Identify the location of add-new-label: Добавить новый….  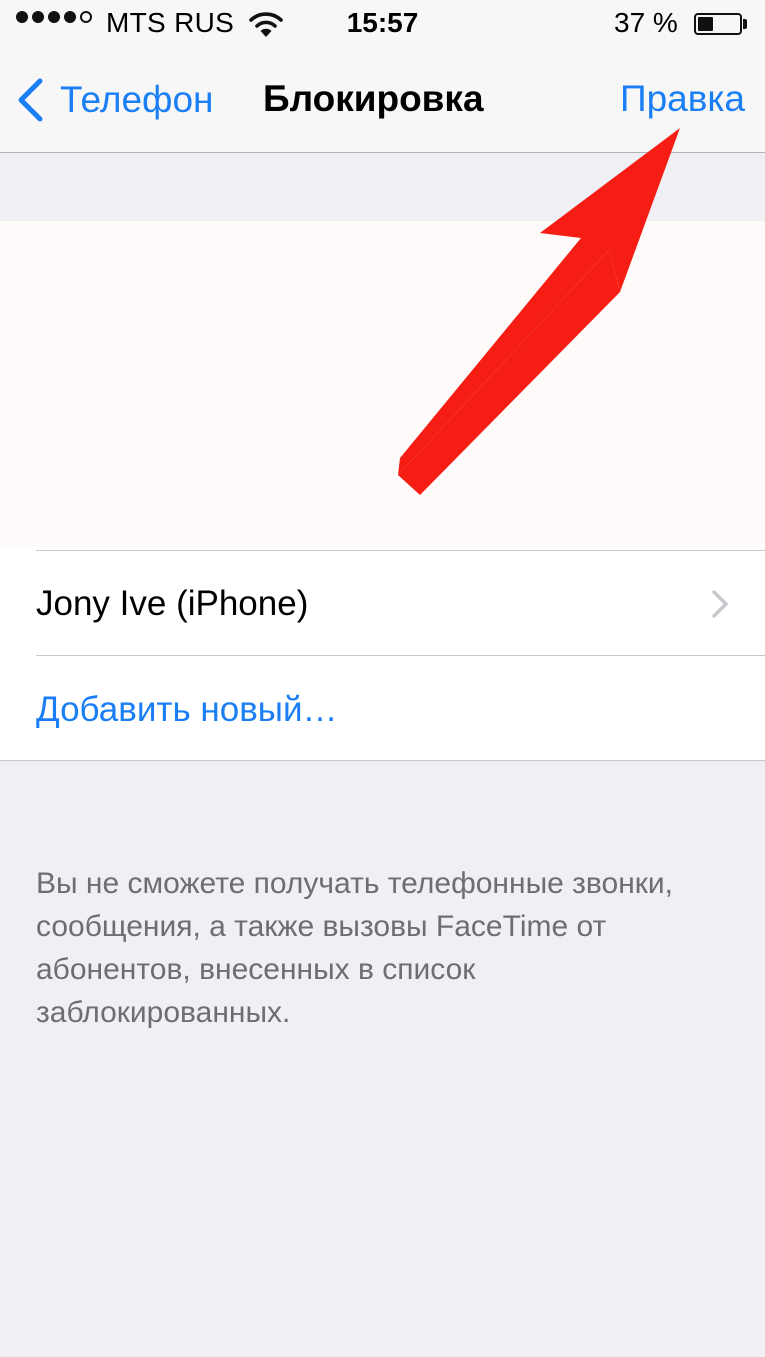
(187, 709).